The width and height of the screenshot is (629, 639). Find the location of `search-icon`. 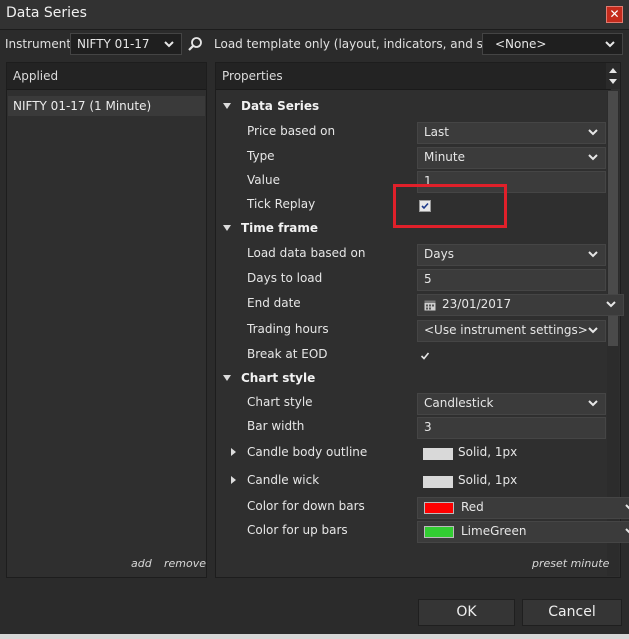

search-icon is located at coordinates (195, 44).